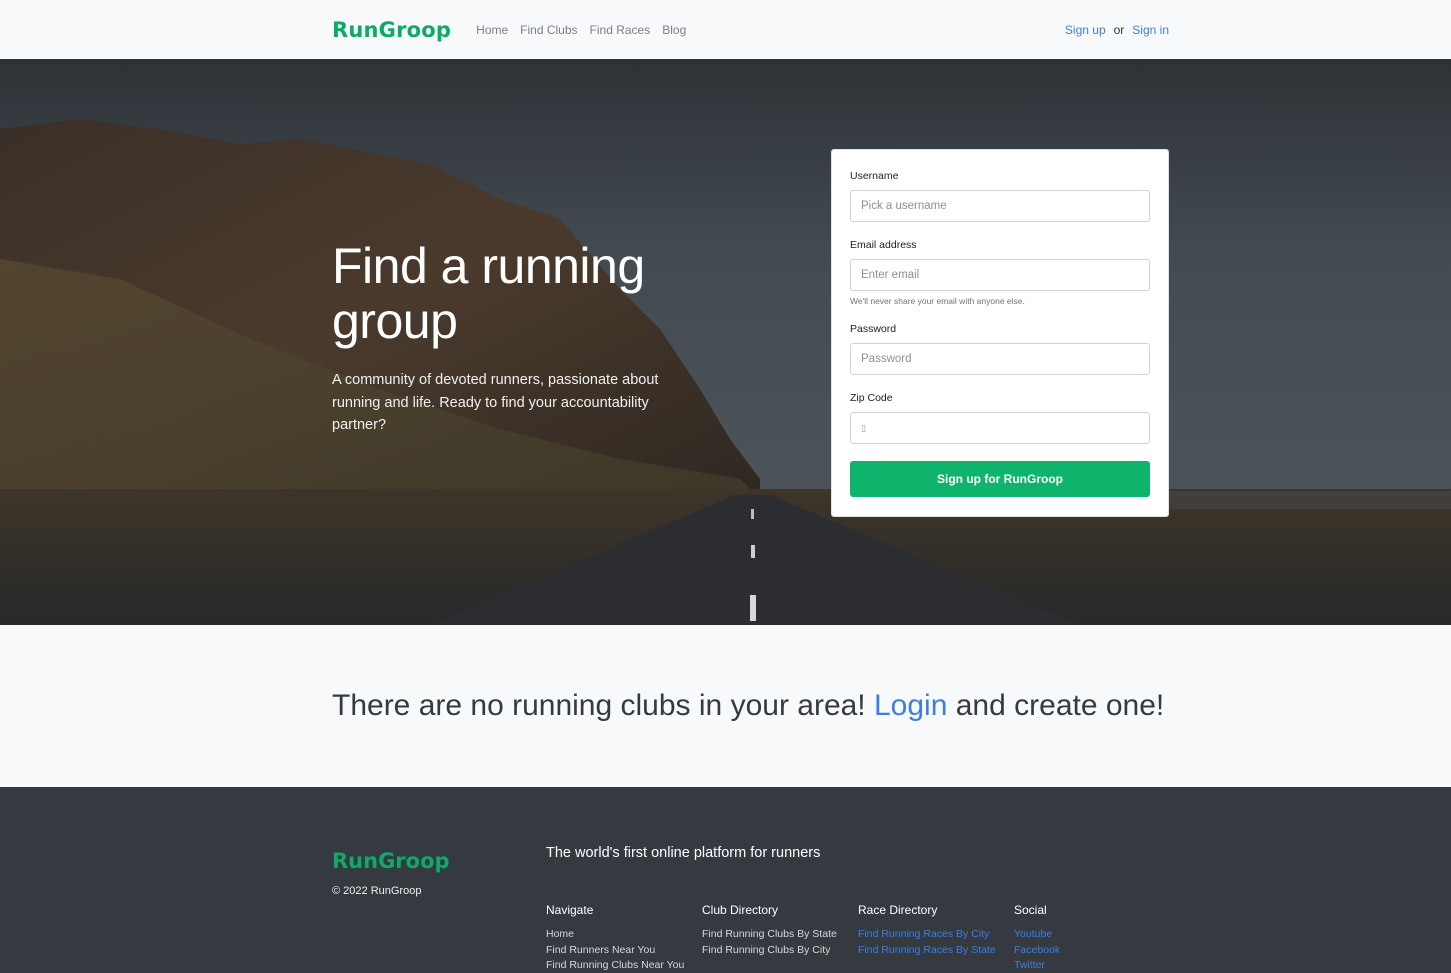 The image size is (1451, 973). Describe the element at coordinates (1150, 30) in the screenshot. I see `signin-link: Sign in` at that location.